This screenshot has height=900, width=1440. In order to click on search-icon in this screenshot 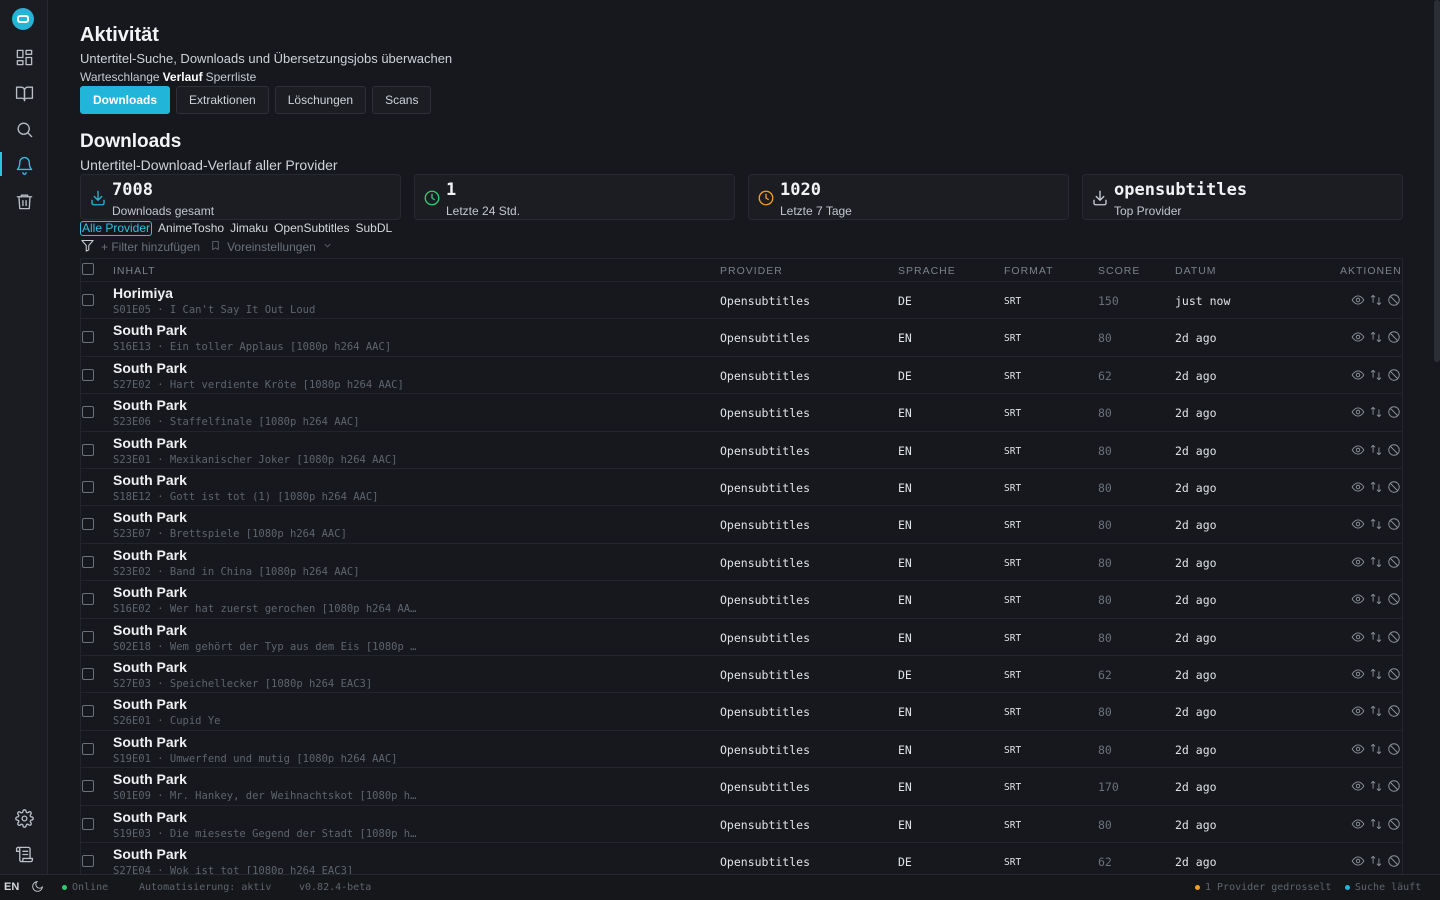, I will do `click(24, 129)`.